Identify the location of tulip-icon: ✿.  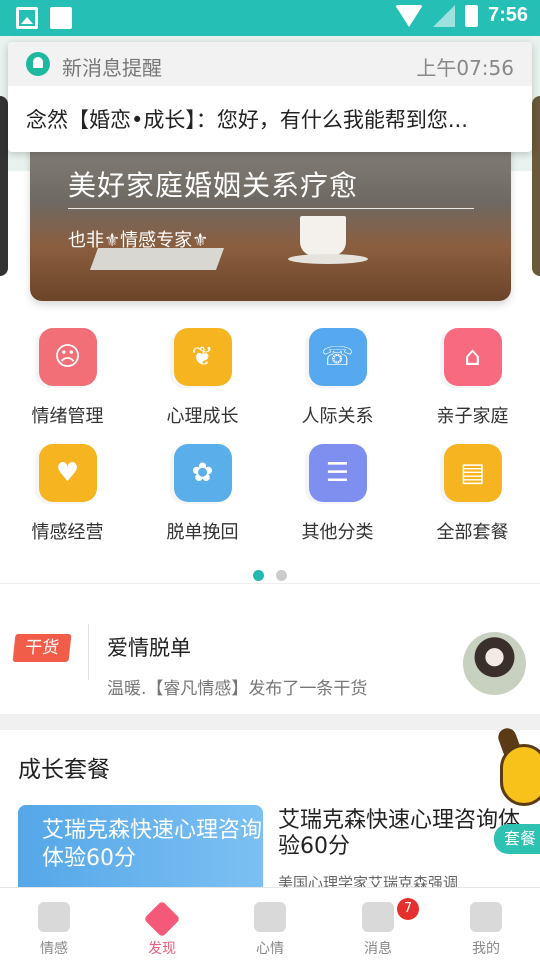
(202, 473).